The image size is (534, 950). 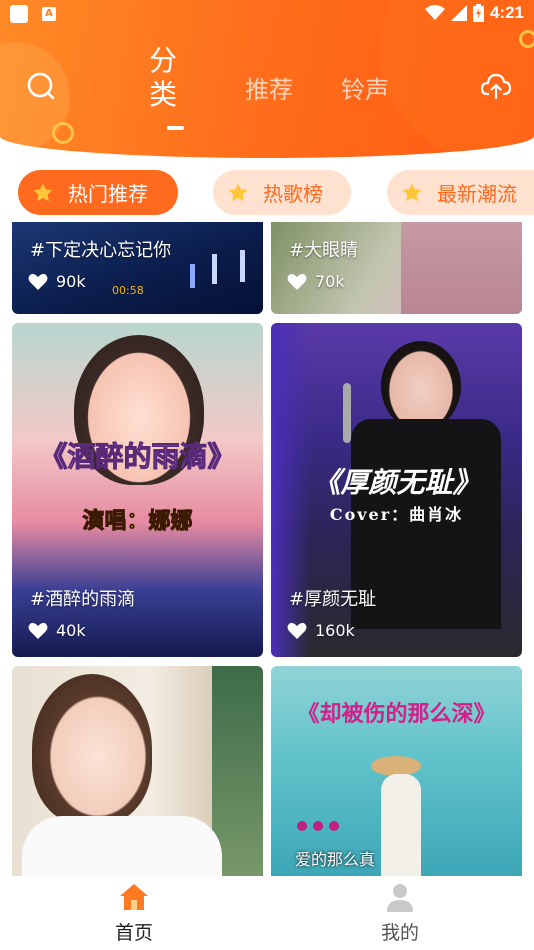 I want to click on cloud-upload-icon, so click(x=496, y=86).